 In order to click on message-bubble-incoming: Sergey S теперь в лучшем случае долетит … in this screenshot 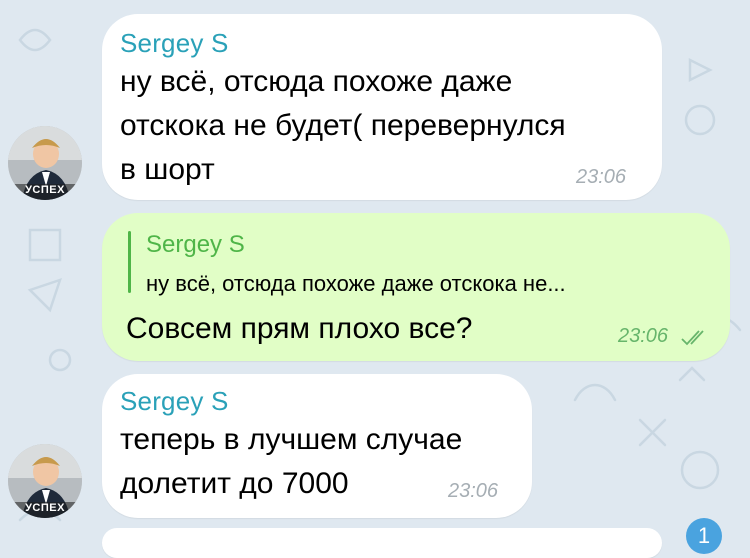, I will do `click(317, 446)`.